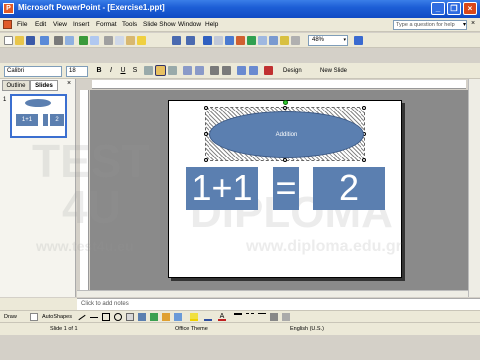 This screenshot has width=480, height=360. What do you see at coordinates (189, 24) in the screenshot?
I see `menu-window: Window` at bounding box center [189, 24].